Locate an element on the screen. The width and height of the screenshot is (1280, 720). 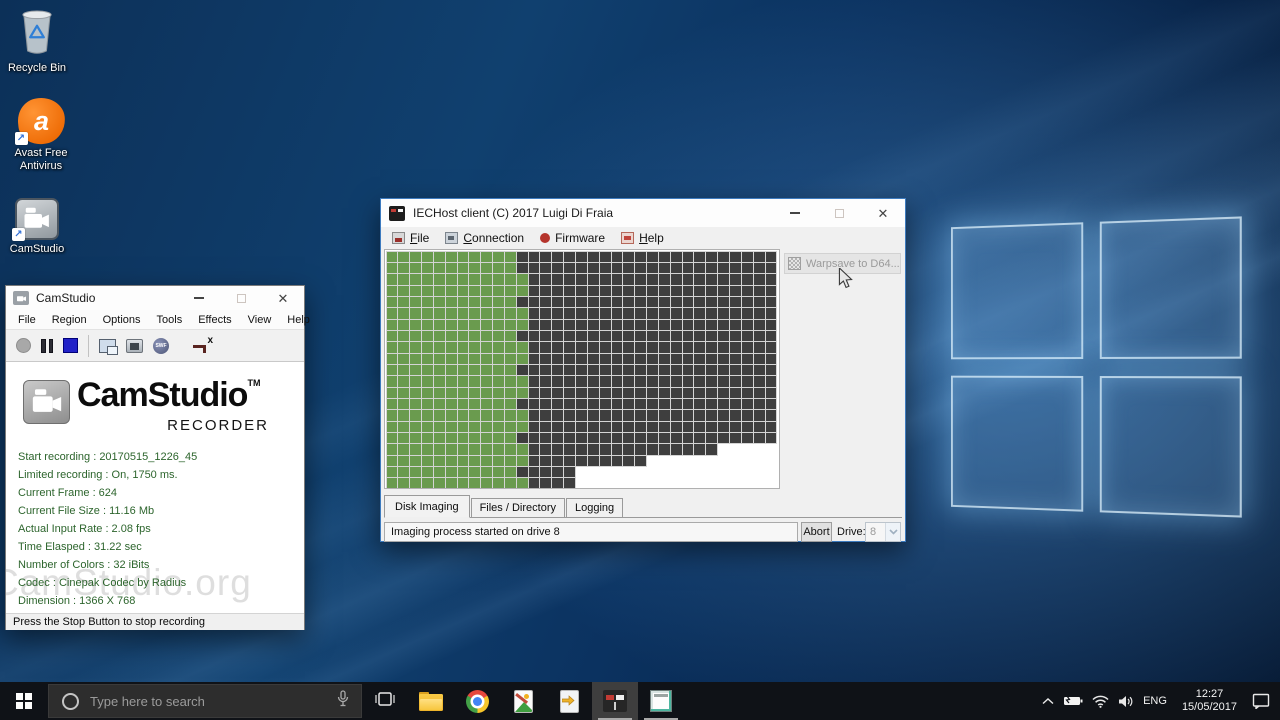
menu-item-tools: Tools is located at coordinates (170, 320).